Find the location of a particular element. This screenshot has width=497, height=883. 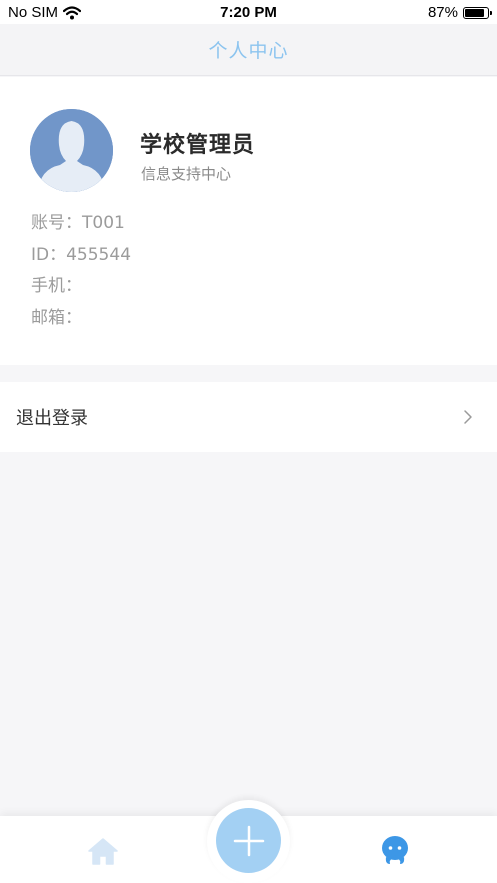

add-icon is located at coordinates (248, 840).